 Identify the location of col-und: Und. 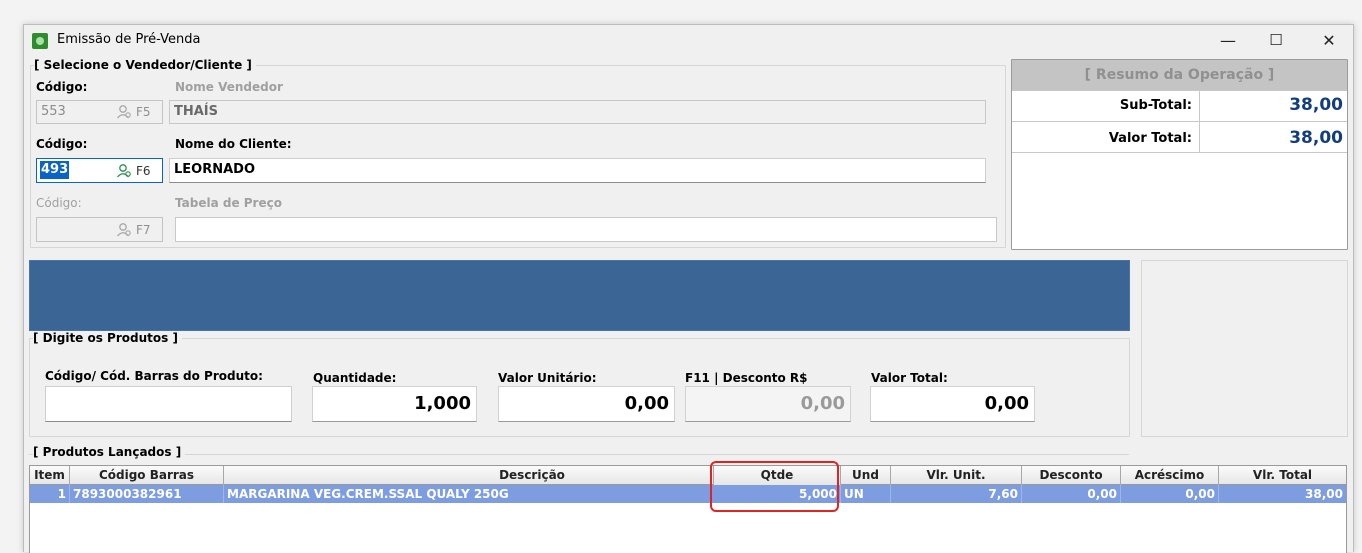
(866, 475).